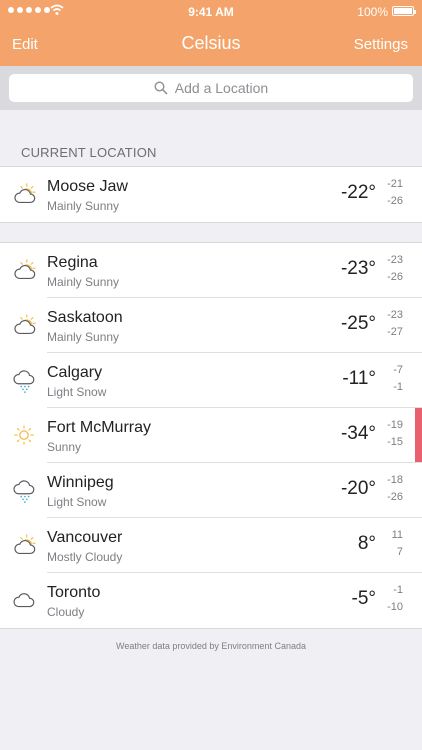 This screenshot has height=750, width=422. What do you see at coordinates (85, 557) in the screenshot?
I see `weather-condition: Mostly Cloudy` at bounding box center [85, 557].